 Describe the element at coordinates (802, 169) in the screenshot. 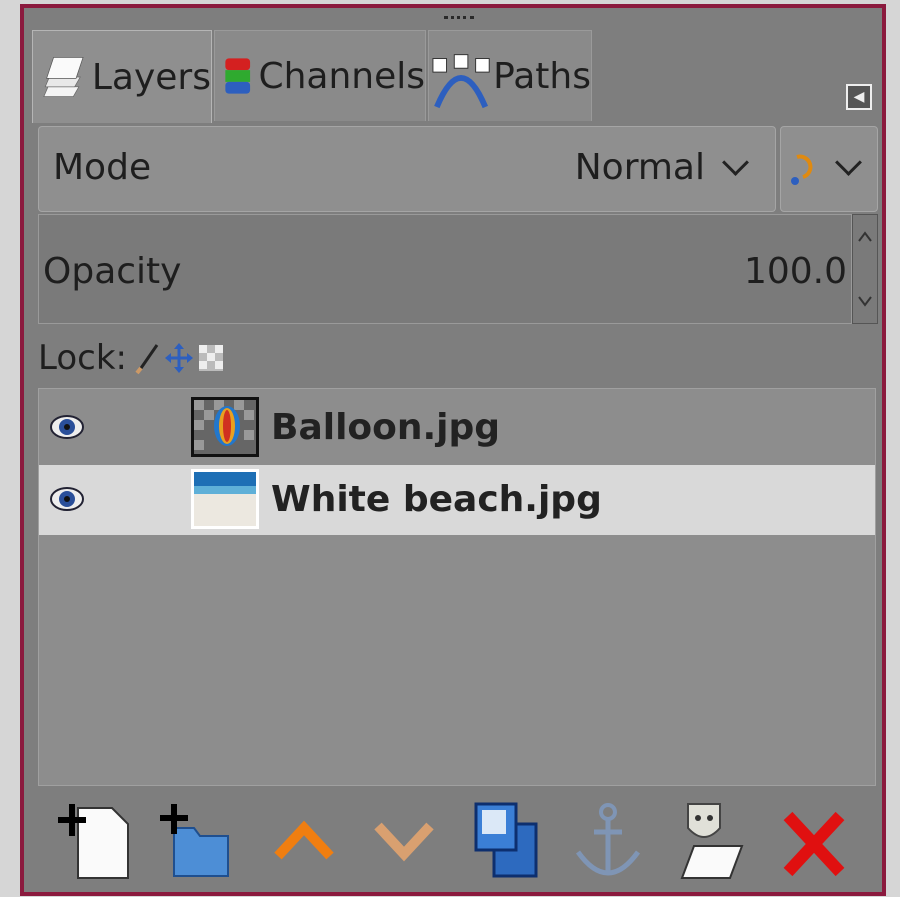

I see `composite-mode-icon` at that location.